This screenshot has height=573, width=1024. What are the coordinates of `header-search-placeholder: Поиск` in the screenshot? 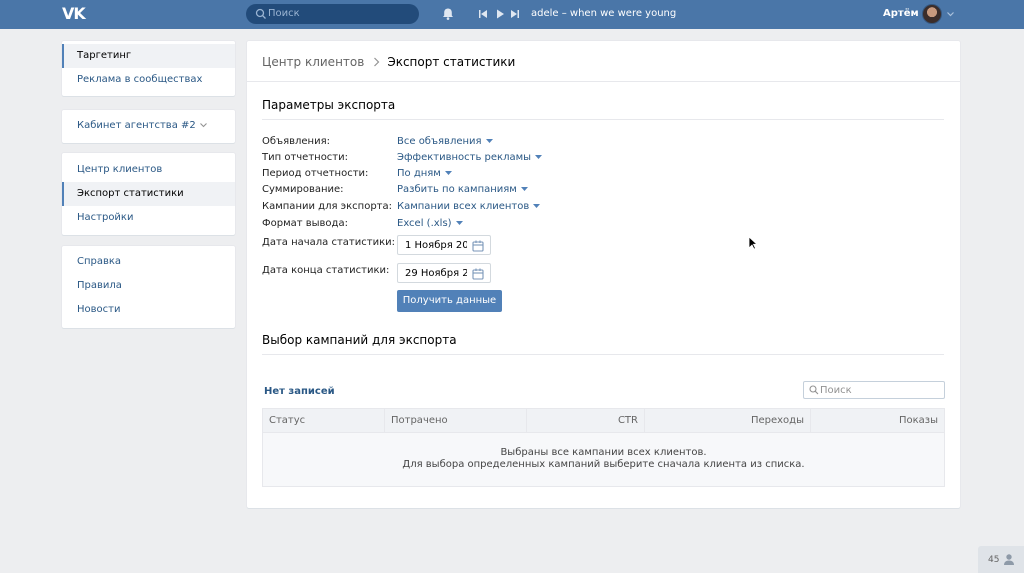 It's located at (284, 13).